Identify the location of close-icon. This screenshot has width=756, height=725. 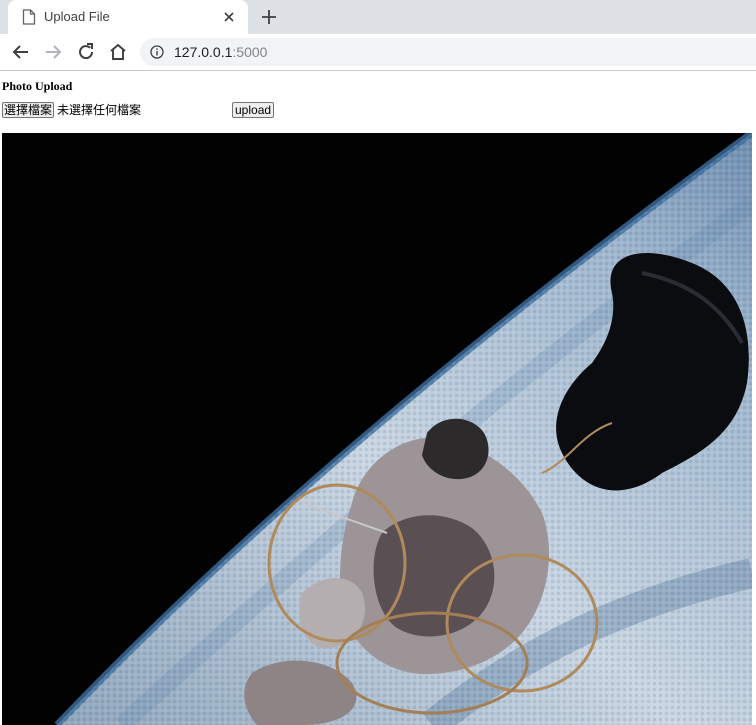
(229, 17).